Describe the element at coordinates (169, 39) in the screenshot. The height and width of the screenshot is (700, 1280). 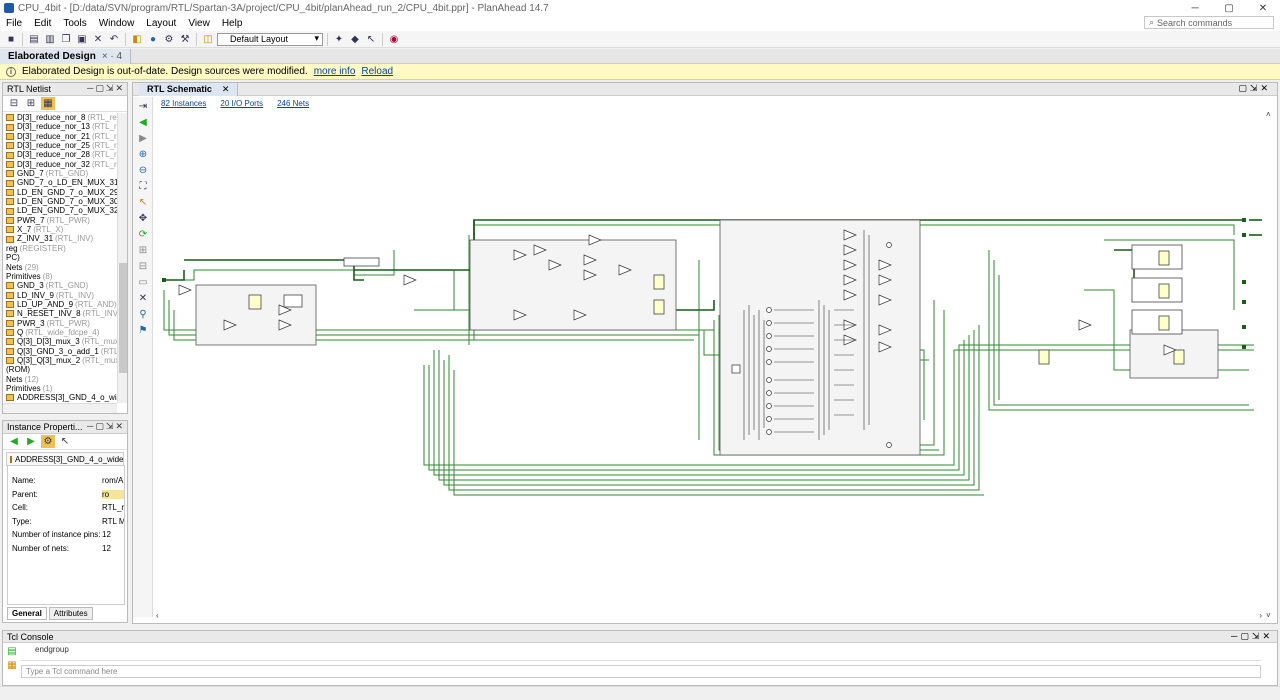
I see `settings-icon: ⚙` at that location.